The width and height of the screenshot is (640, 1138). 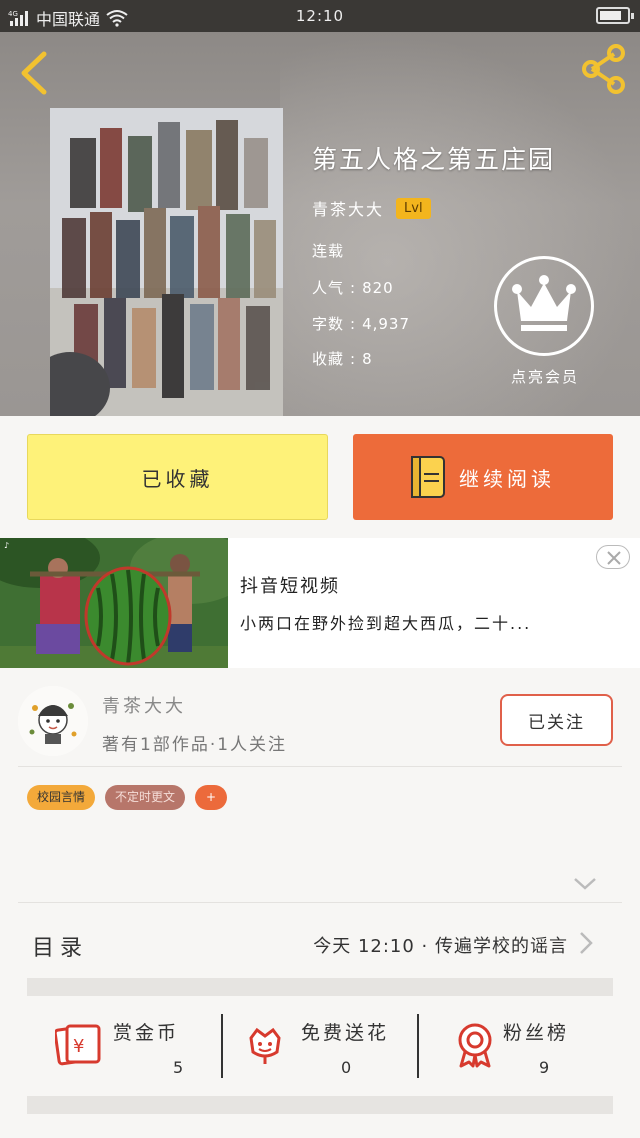 I want to click on book-icon, so click(x=428, y=477).